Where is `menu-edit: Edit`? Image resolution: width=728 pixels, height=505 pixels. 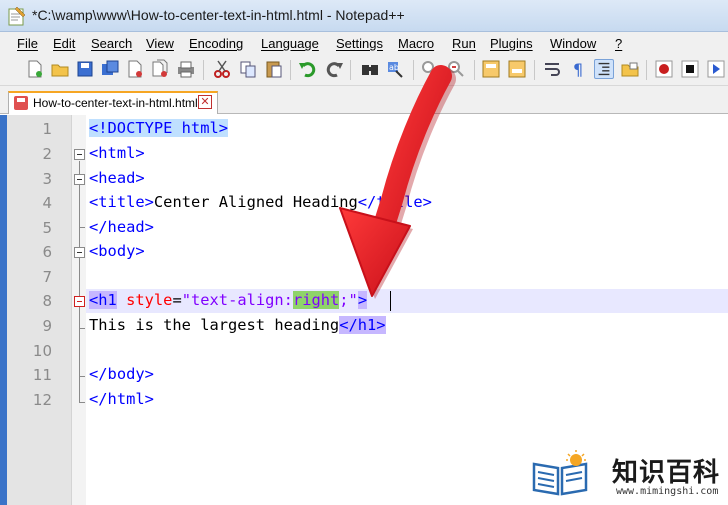 menu-edit: Edit is located at coordinates (64, 43).